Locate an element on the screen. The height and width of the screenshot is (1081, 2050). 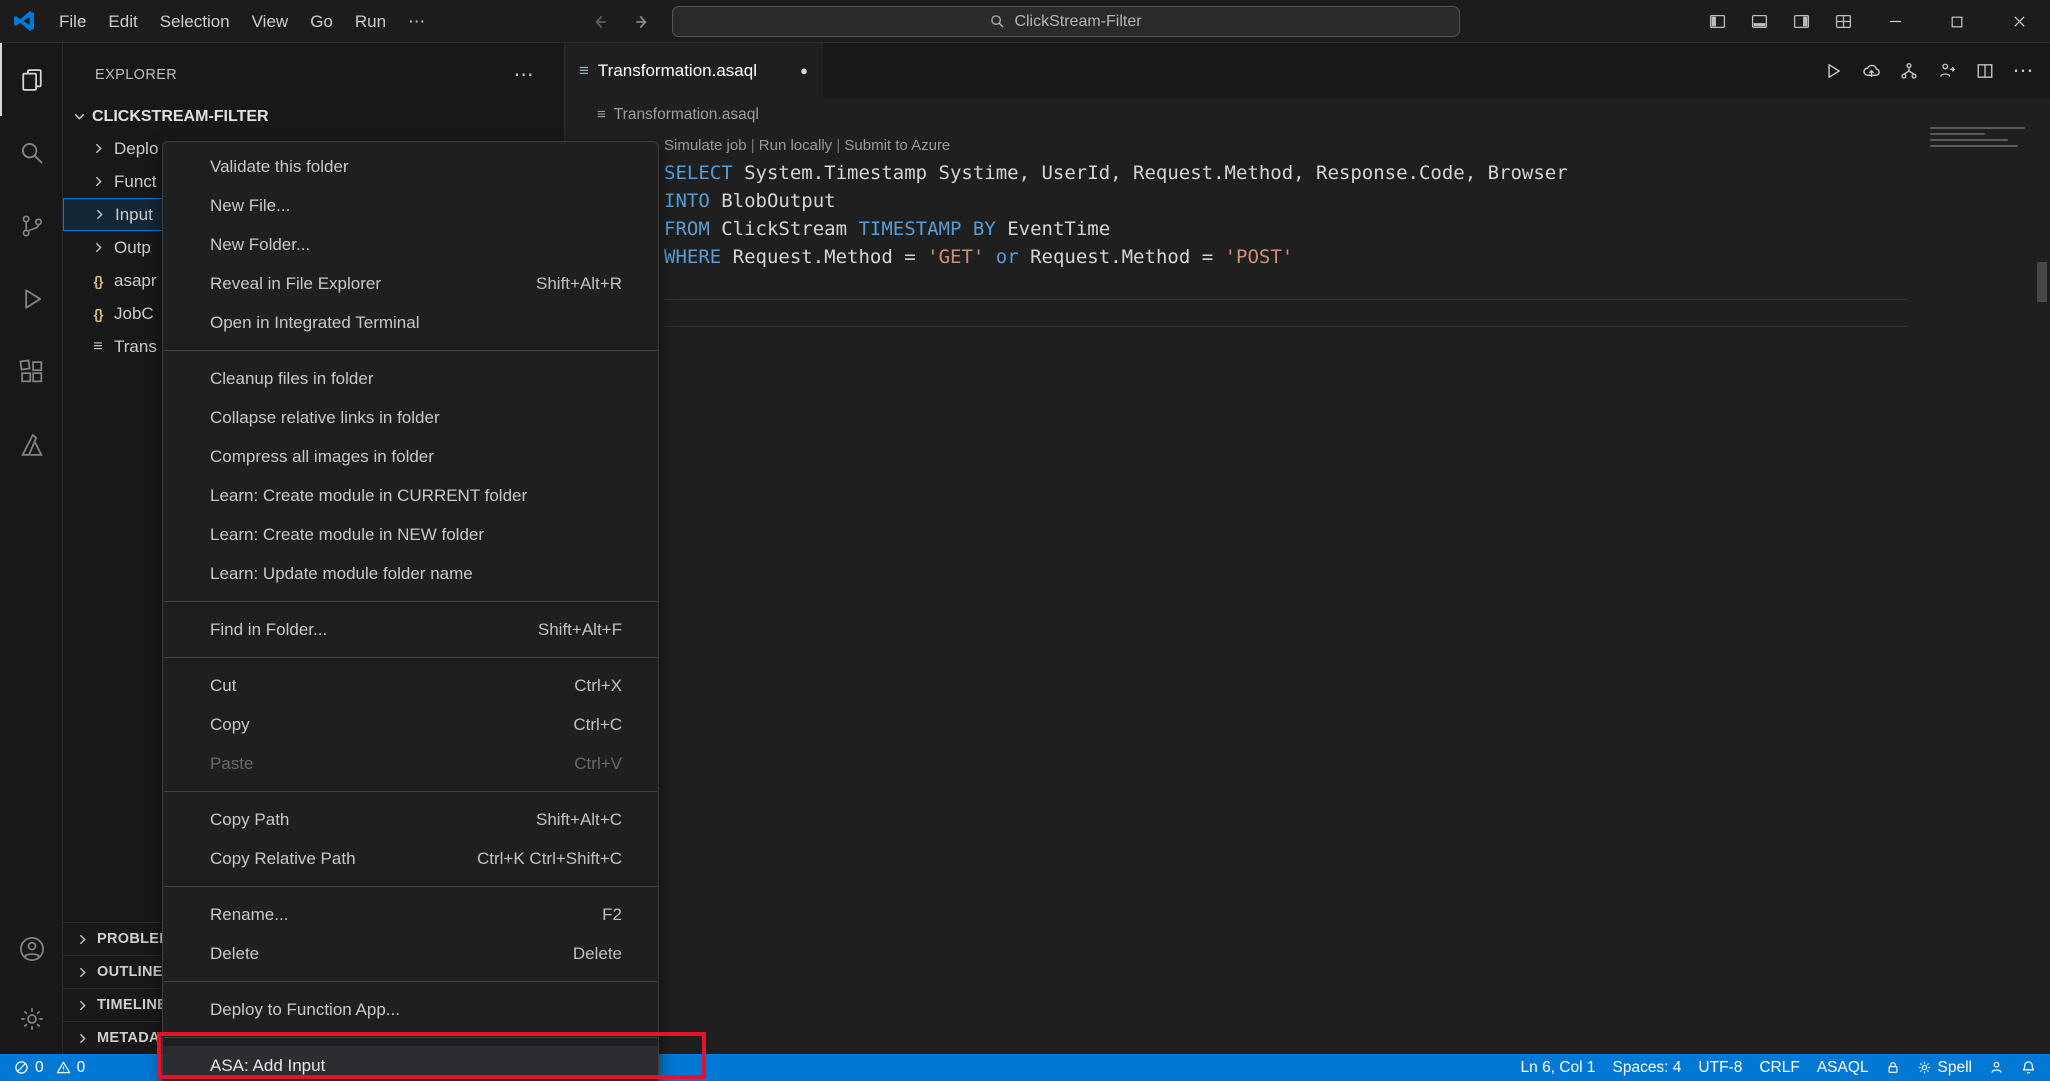
close-window-button is located at coordinates (2019, 21).